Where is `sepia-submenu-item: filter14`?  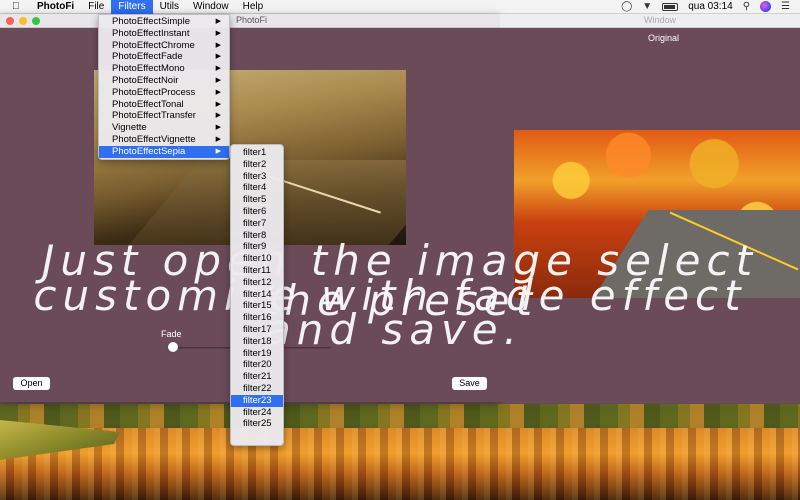
sepia-submenu-item: filter14 is located at coordinates (257, 295).